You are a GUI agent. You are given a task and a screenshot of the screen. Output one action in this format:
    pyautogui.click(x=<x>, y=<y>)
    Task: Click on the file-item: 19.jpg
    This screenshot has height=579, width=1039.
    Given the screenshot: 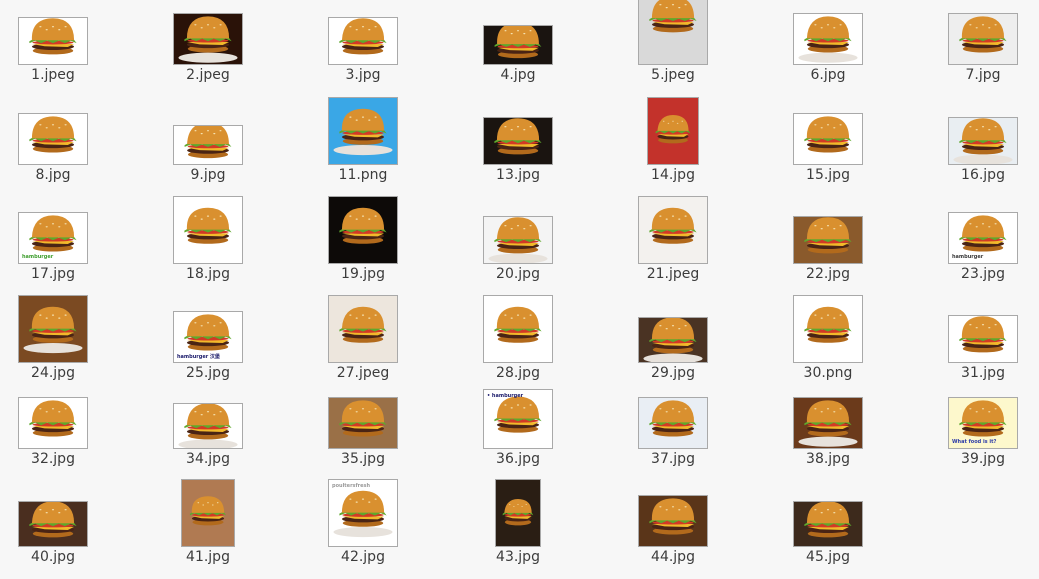 What is the action you would take?
    pyautogui.click(x=363, y=239)
    